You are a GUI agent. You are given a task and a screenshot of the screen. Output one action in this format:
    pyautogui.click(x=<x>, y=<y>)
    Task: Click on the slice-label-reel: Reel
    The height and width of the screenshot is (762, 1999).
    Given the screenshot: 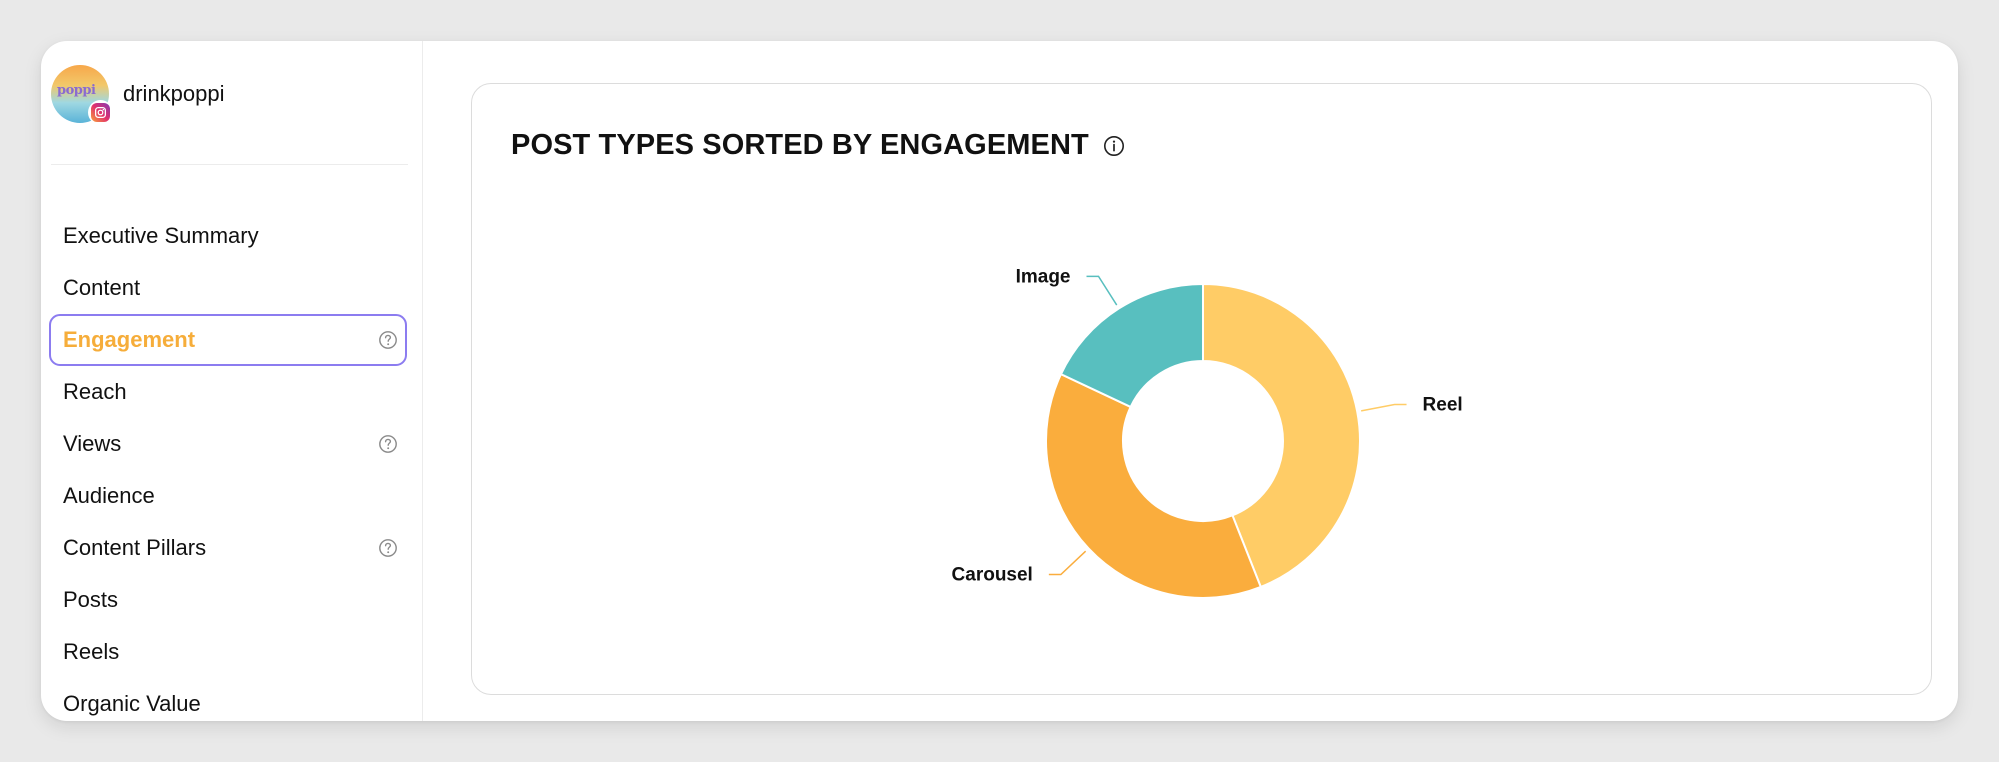 What is the action you would take?
    pyautogui.click(x=1443, y=404)
    